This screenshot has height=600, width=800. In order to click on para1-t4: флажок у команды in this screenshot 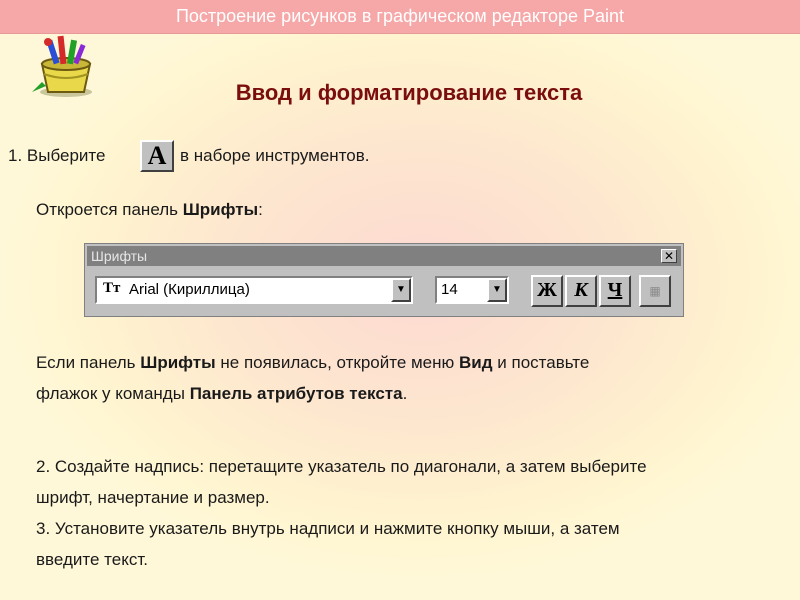, I will do `click(113, 393)`.